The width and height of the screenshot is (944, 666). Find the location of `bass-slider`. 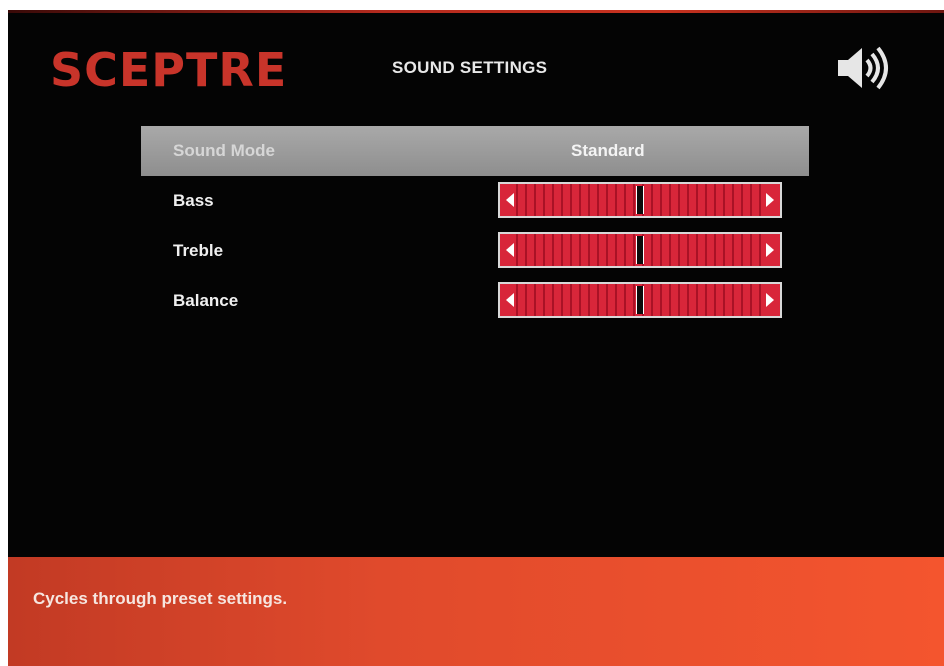

bass-slider is located at coordinates (640, 200).